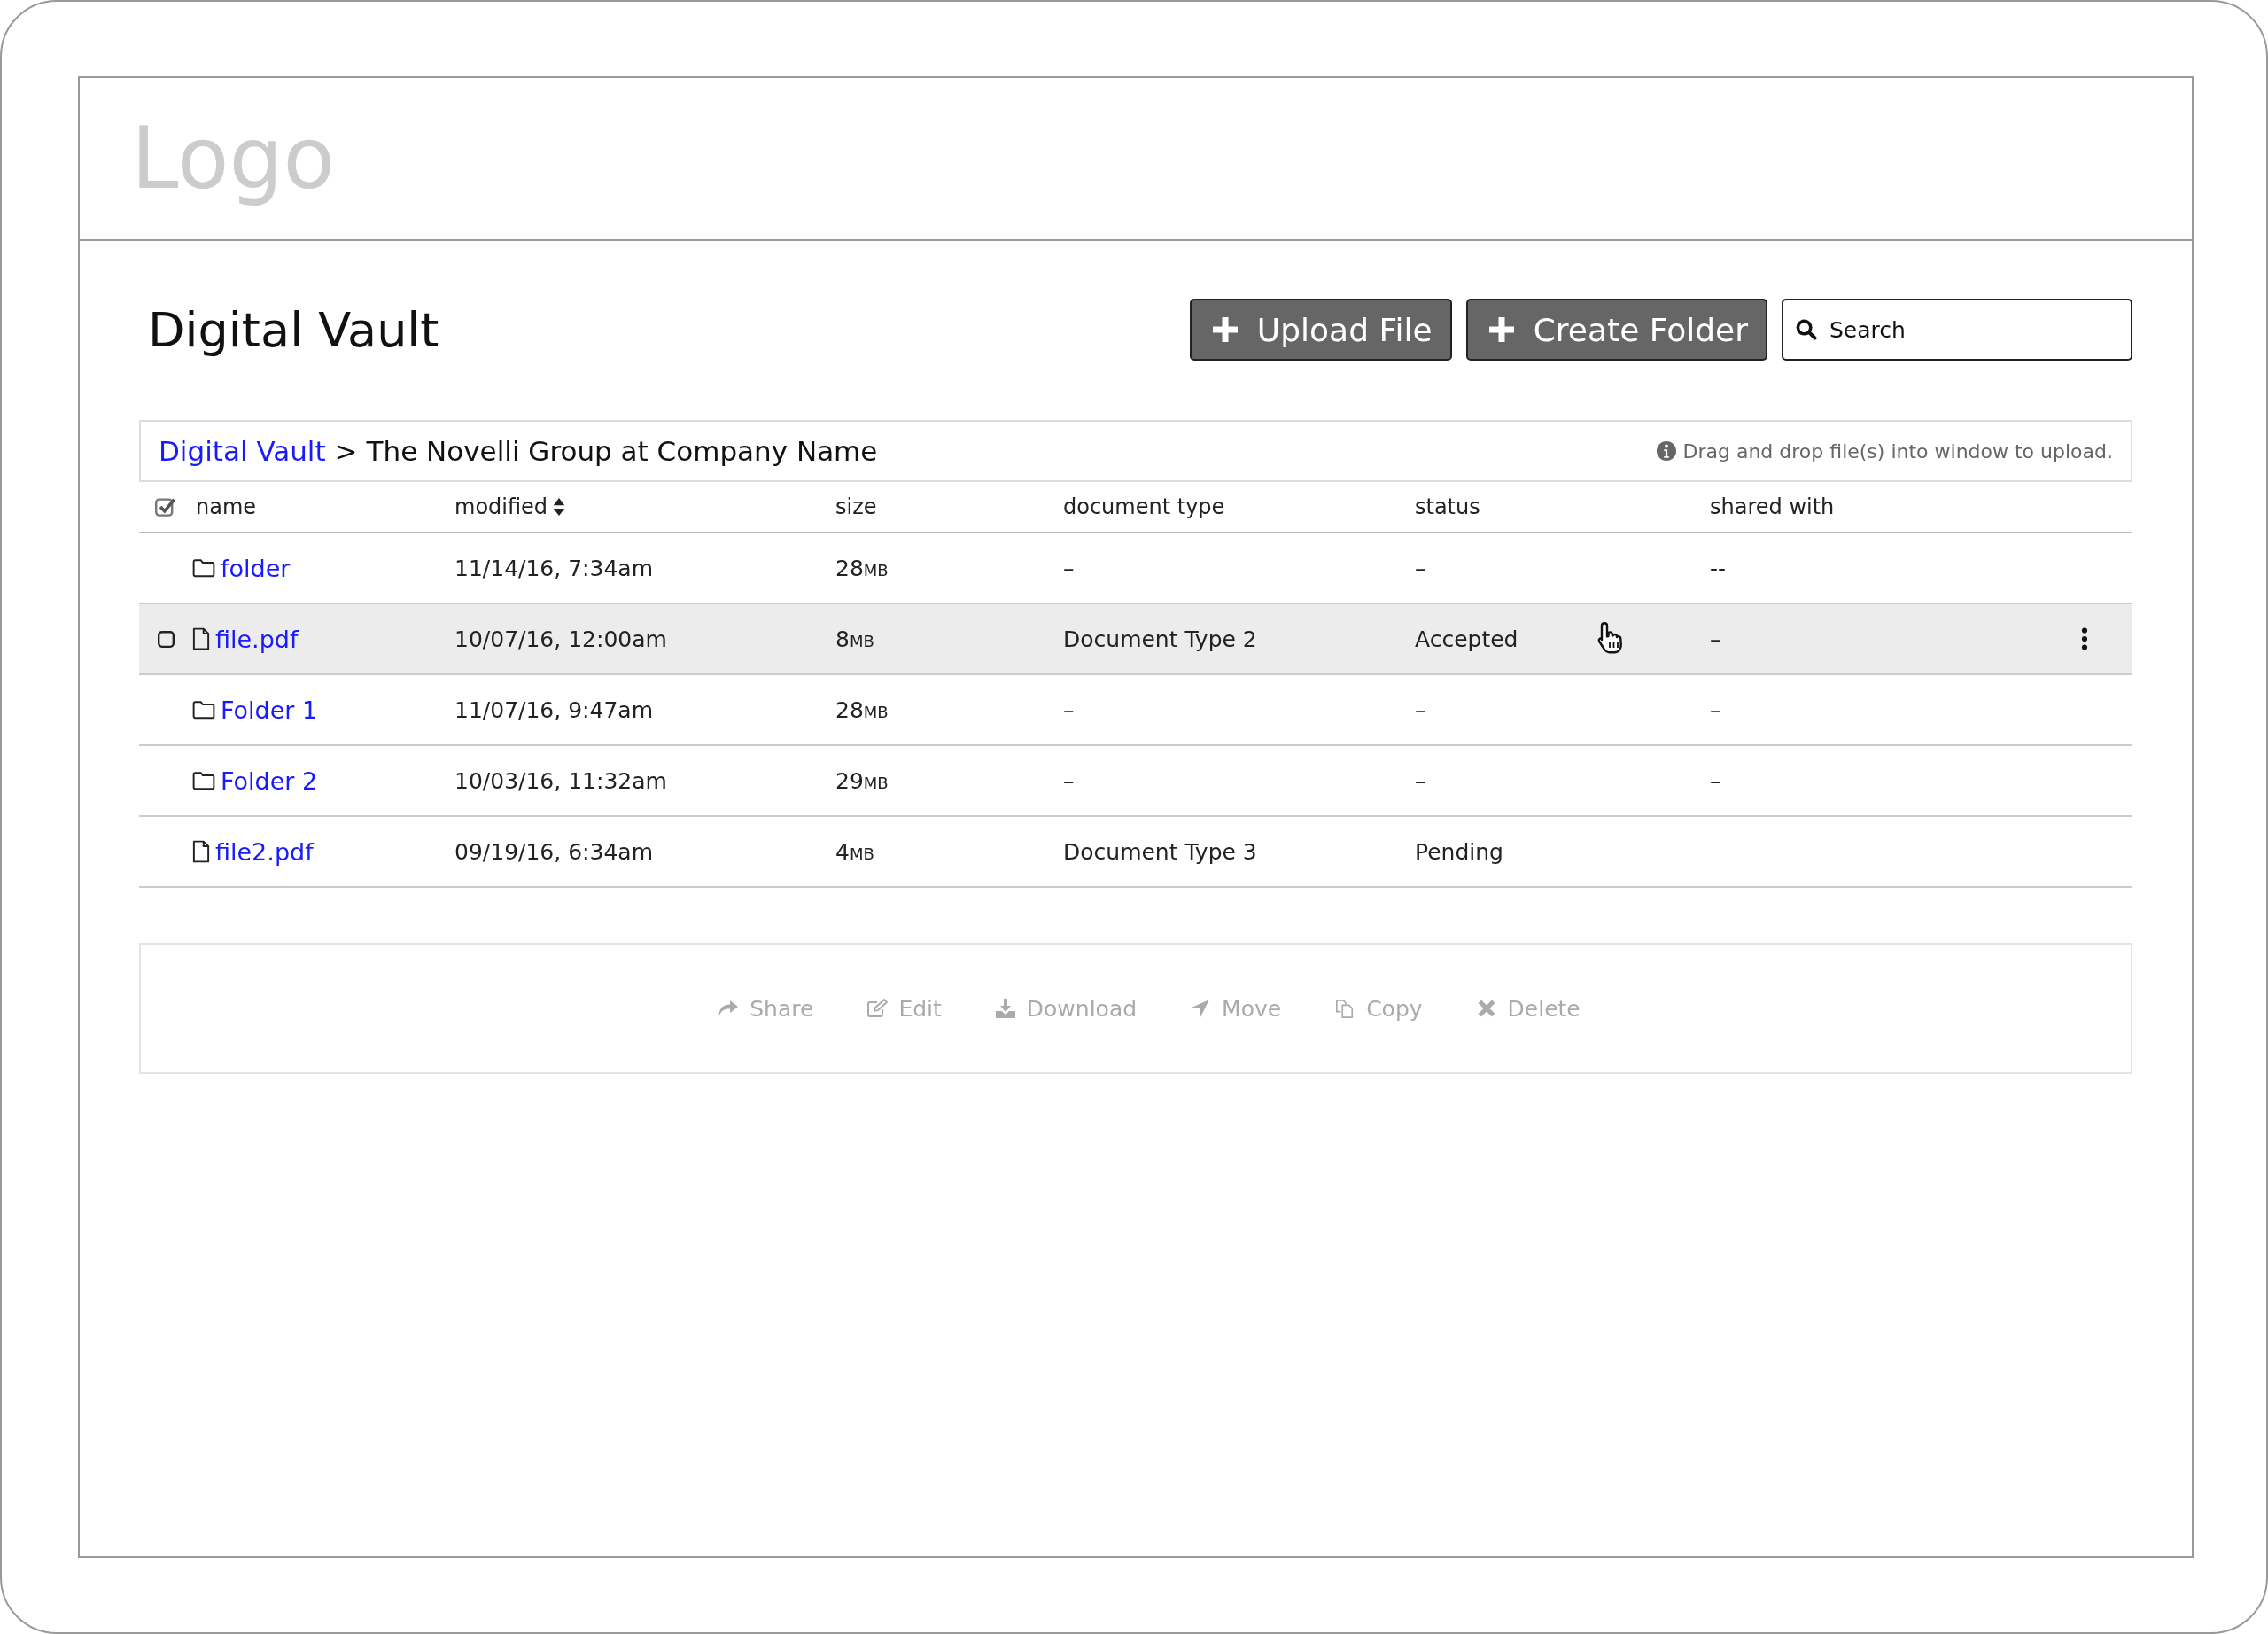 The width and height of the screenshot is (2268, 1634). I want to click on table-row: file2.pdf 09/19/16, 6:34am 4MB Document Type 3 Pending, so click(1135, 852).